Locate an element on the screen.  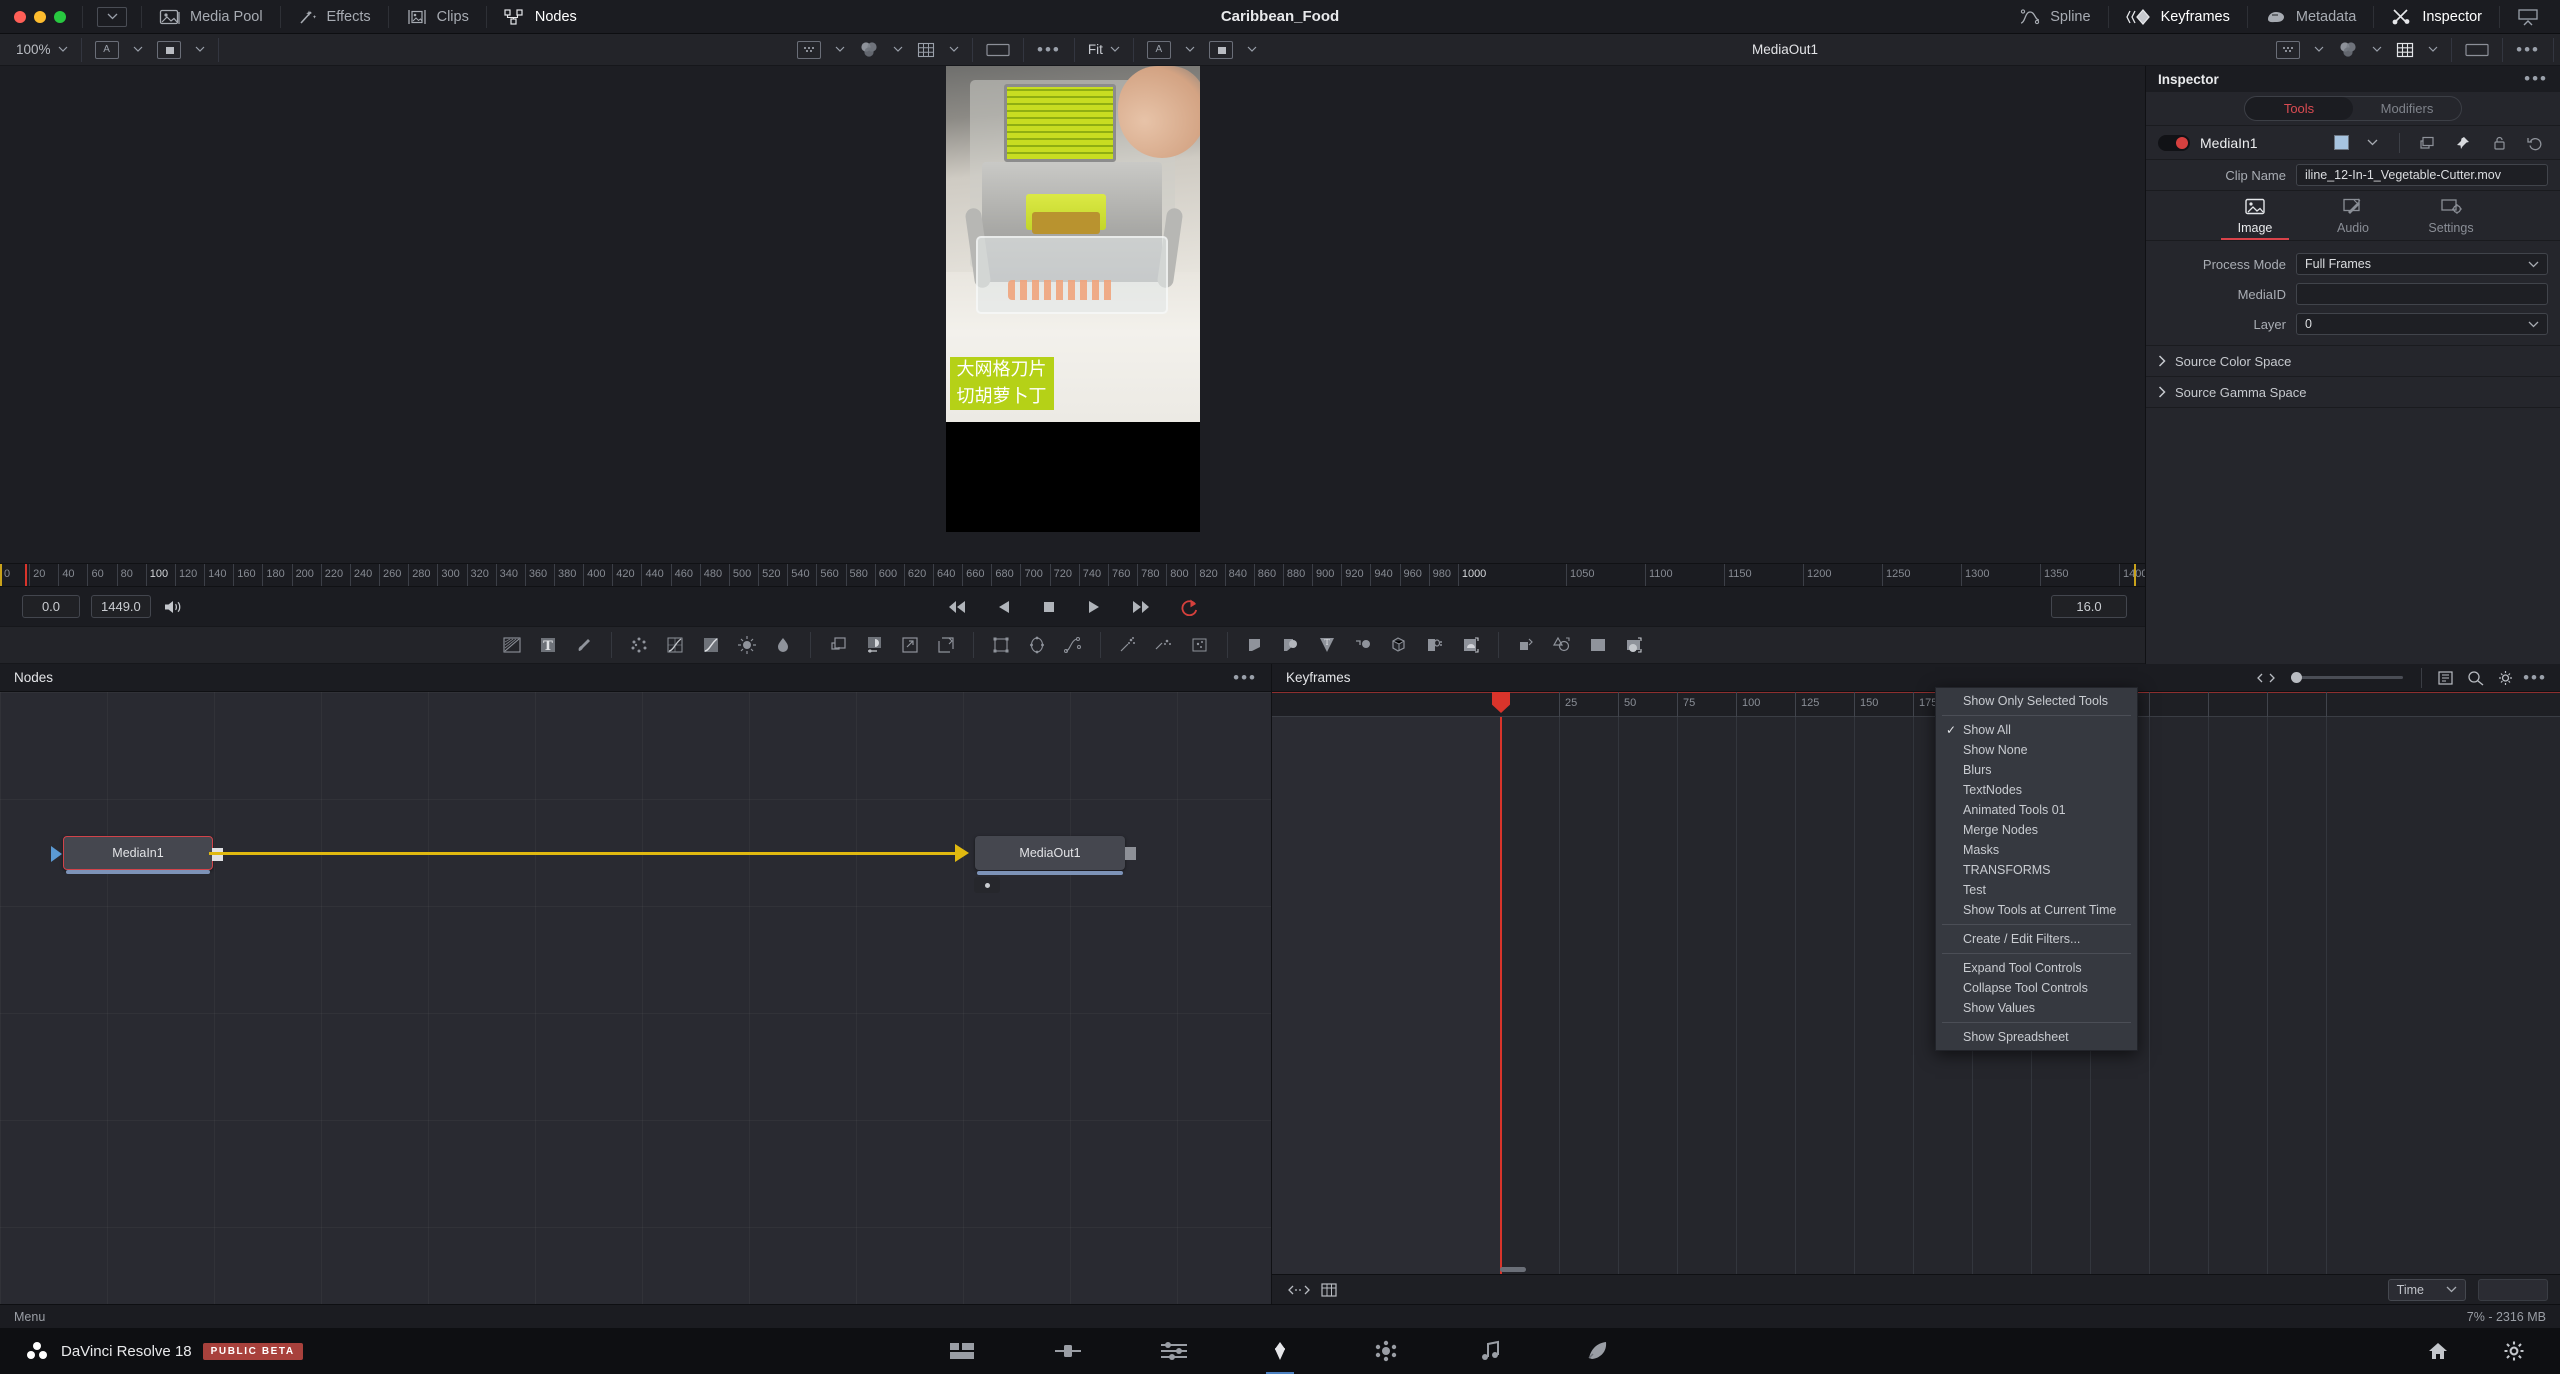
fit-chevron-icon is located at coordinates (1118, 50).